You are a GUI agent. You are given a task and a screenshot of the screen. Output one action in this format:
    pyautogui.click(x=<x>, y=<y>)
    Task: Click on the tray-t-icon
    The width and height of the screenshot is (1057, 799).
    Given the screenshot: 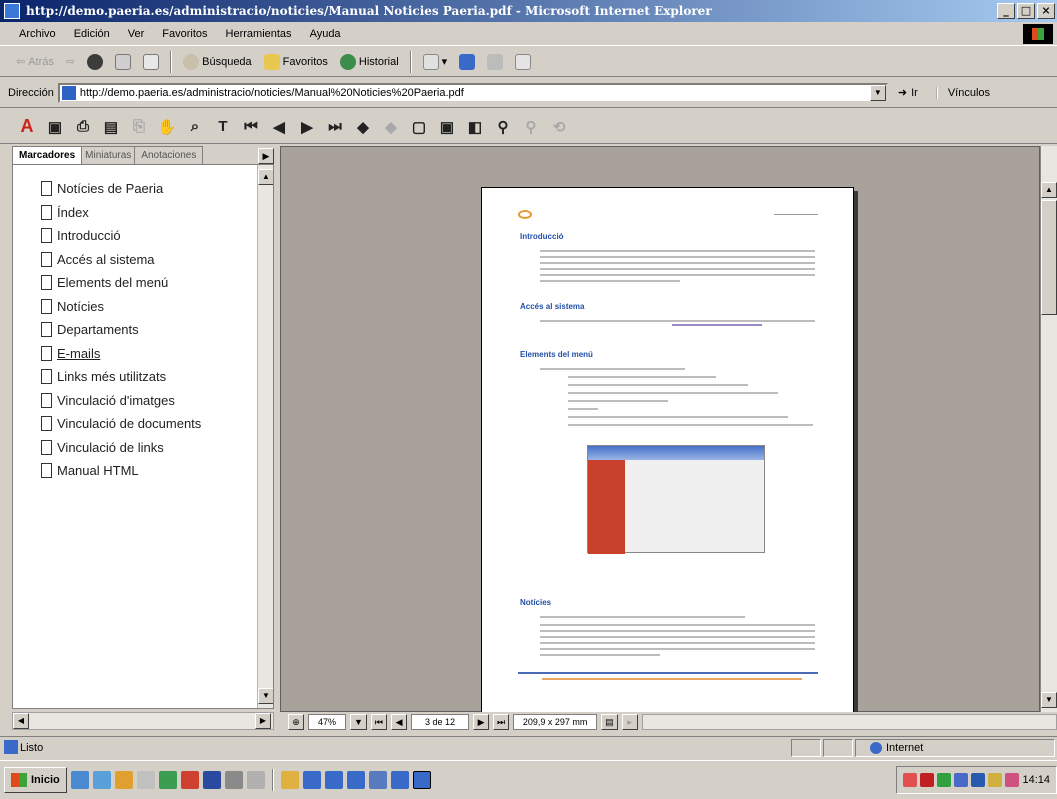 What is the action you would take?
    pyautogui.click(x=978, y=780)
    